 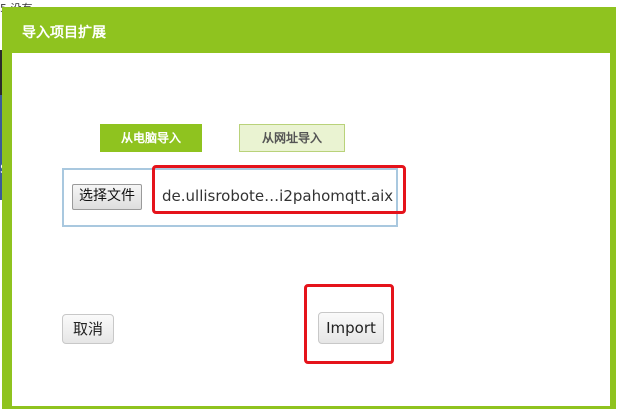 What do you see at coordinates (88, 329) in the screenshot?
I see `cancel-button: 取消` at bounding box center [88, 329].